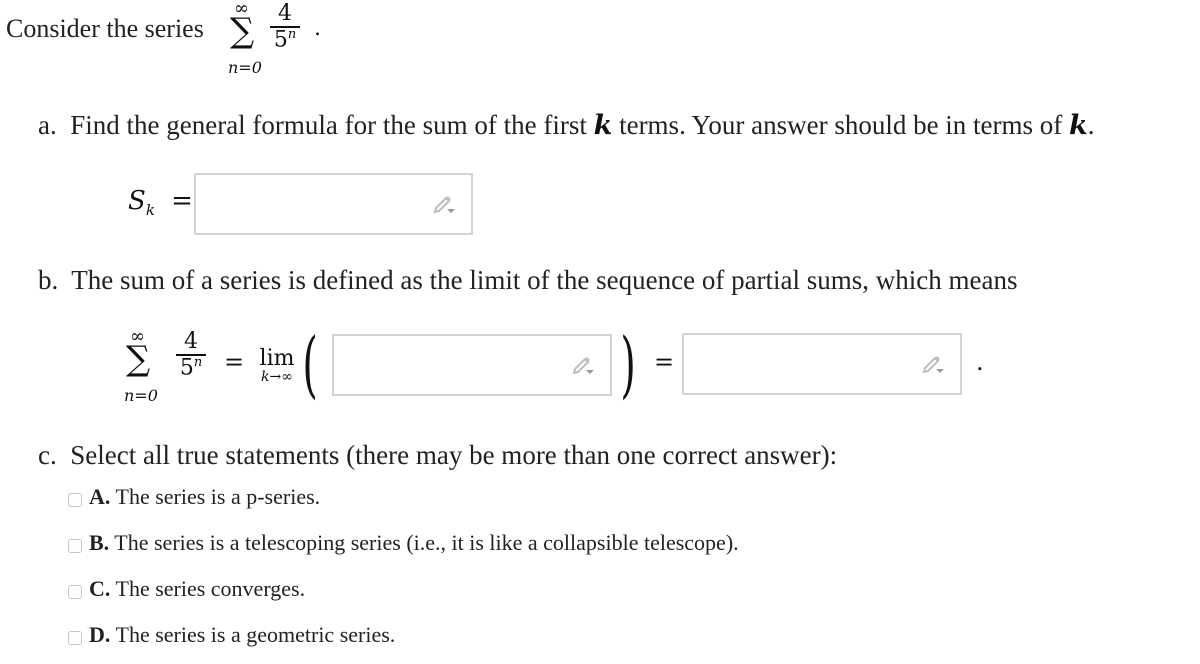 This screenshot has width=1200, height=664. I want to click on close-paren: ), so click(628, 364).